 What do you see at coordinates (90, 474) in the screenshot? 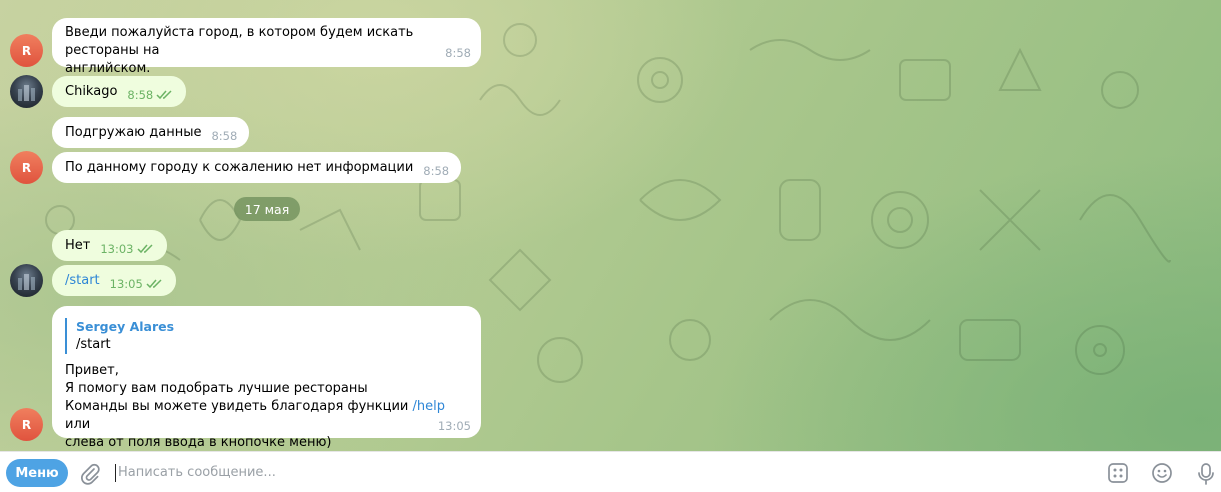
I see `paperclip-icon` at bounding box center [90, 474].